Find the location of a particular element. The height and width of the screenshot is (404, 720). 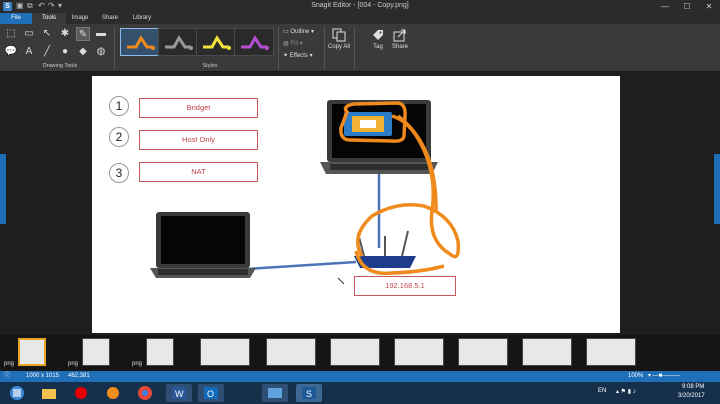

cursor-coordinates: 462,381 is located at coordinates (79, 376).